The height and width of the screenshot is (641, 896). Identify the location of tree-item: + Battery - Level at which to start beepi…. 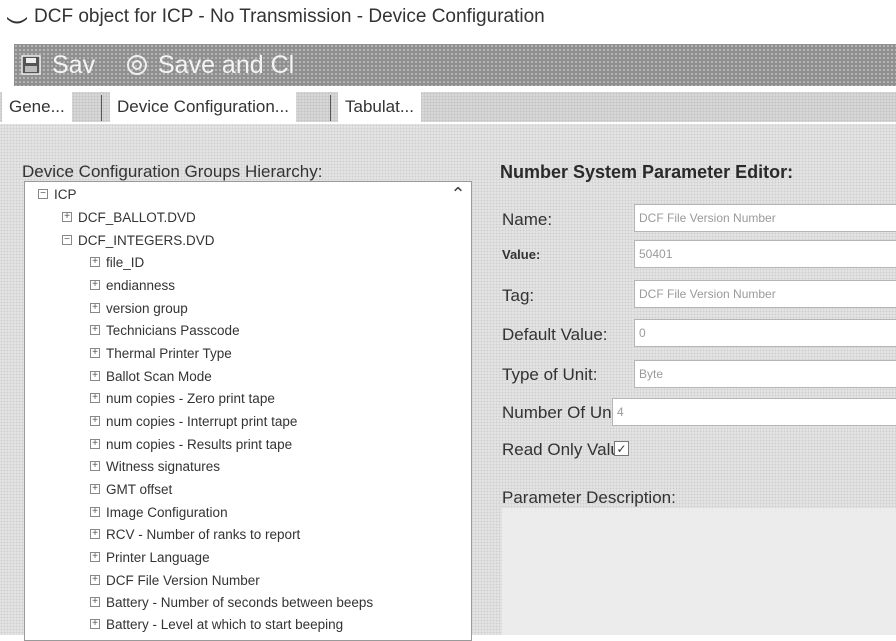
(216, 624).